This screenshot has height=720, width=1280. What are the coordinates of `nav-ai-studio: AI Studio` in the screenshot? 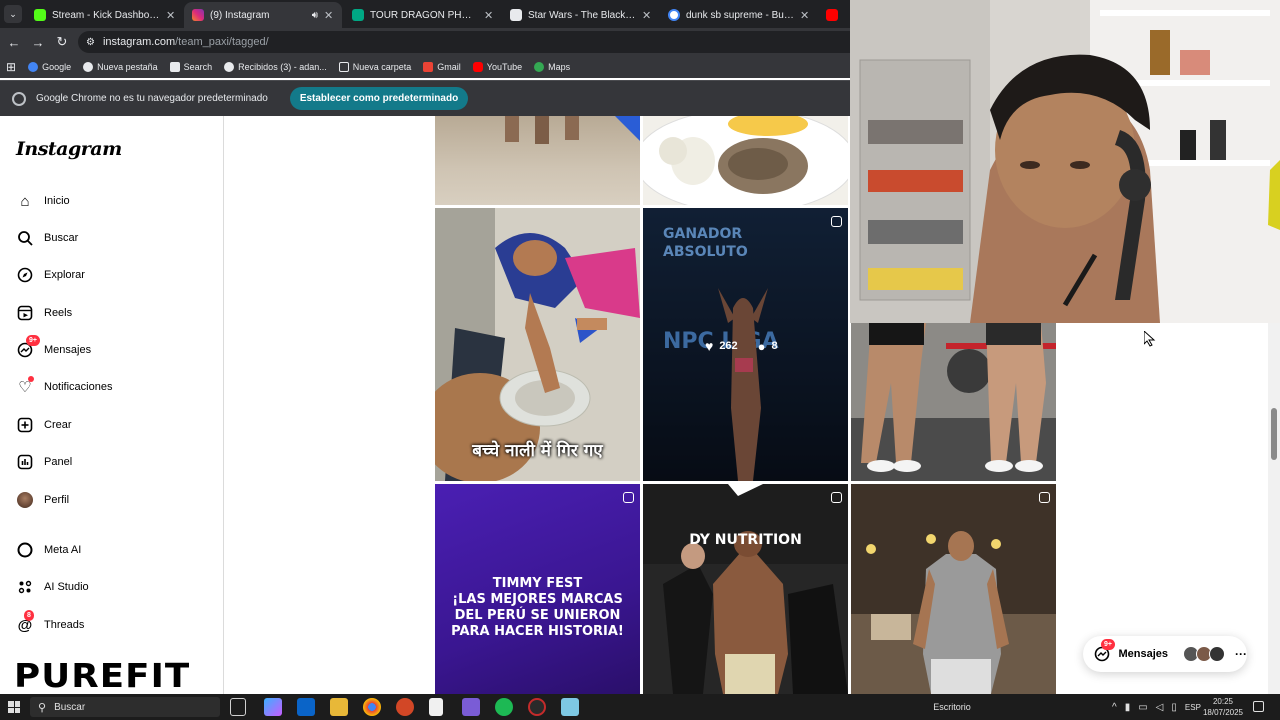 It's located at (52, 587).